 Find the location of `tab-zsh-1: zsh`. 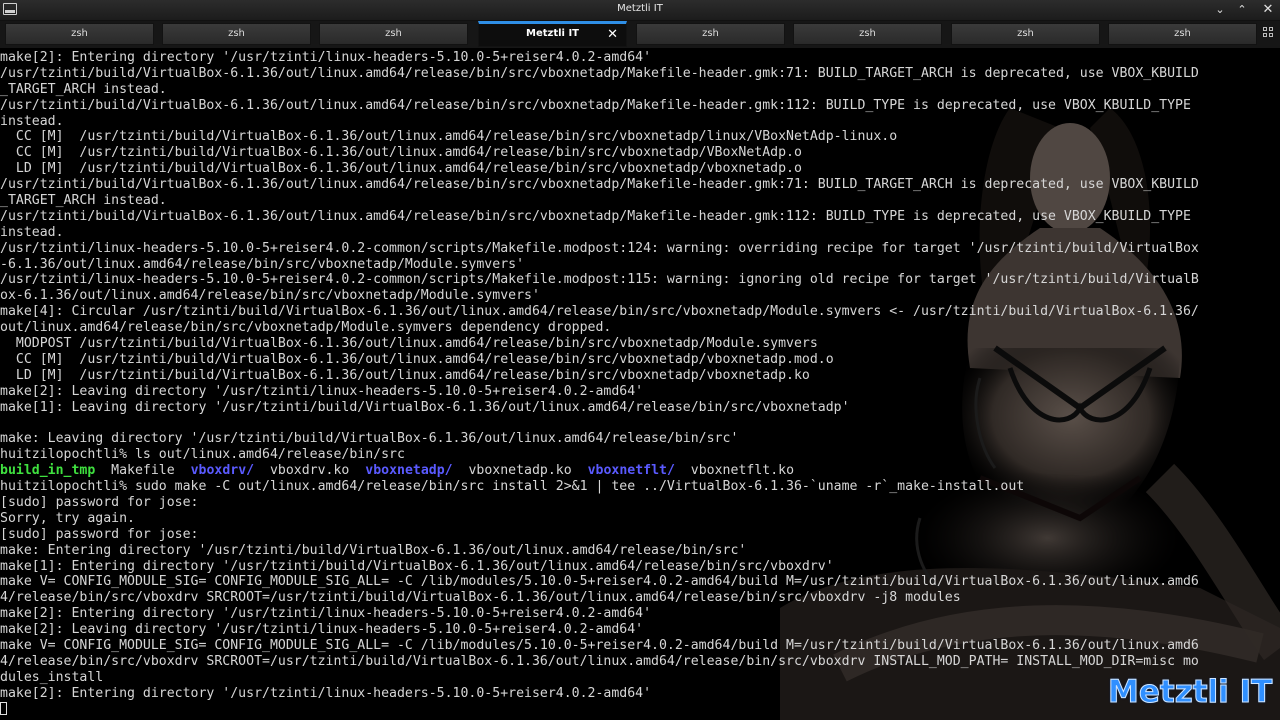

tab-zsh-1: zsh is located at coordinates (79, 34).